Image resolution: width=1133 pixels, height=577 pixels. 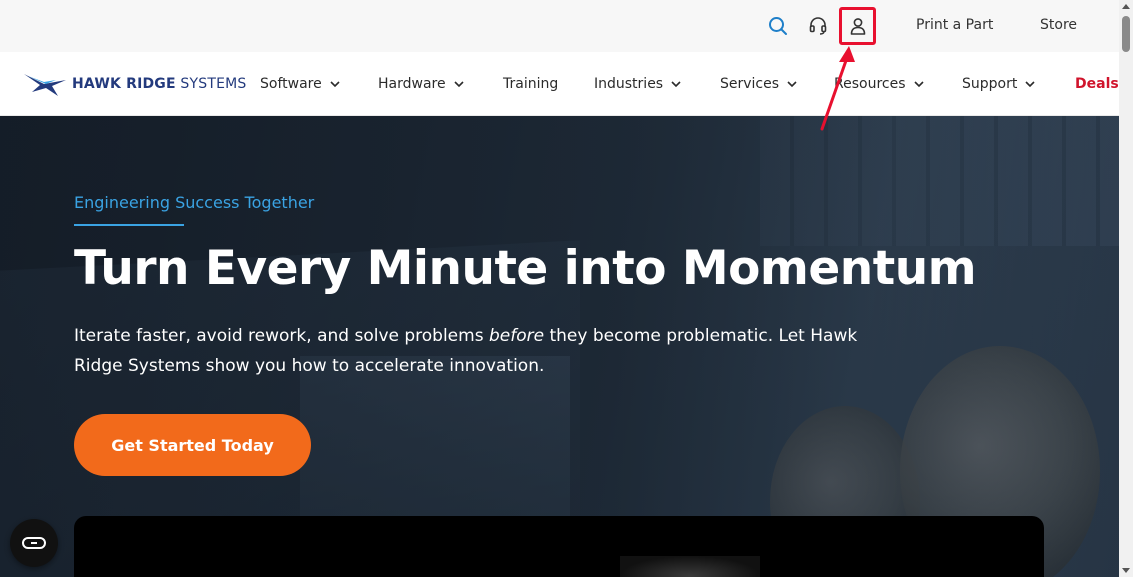 What do you see at coordinates (1126, 288) in the screenshot?
I see `page-scrollbar` at bounding box center [1126, 288].